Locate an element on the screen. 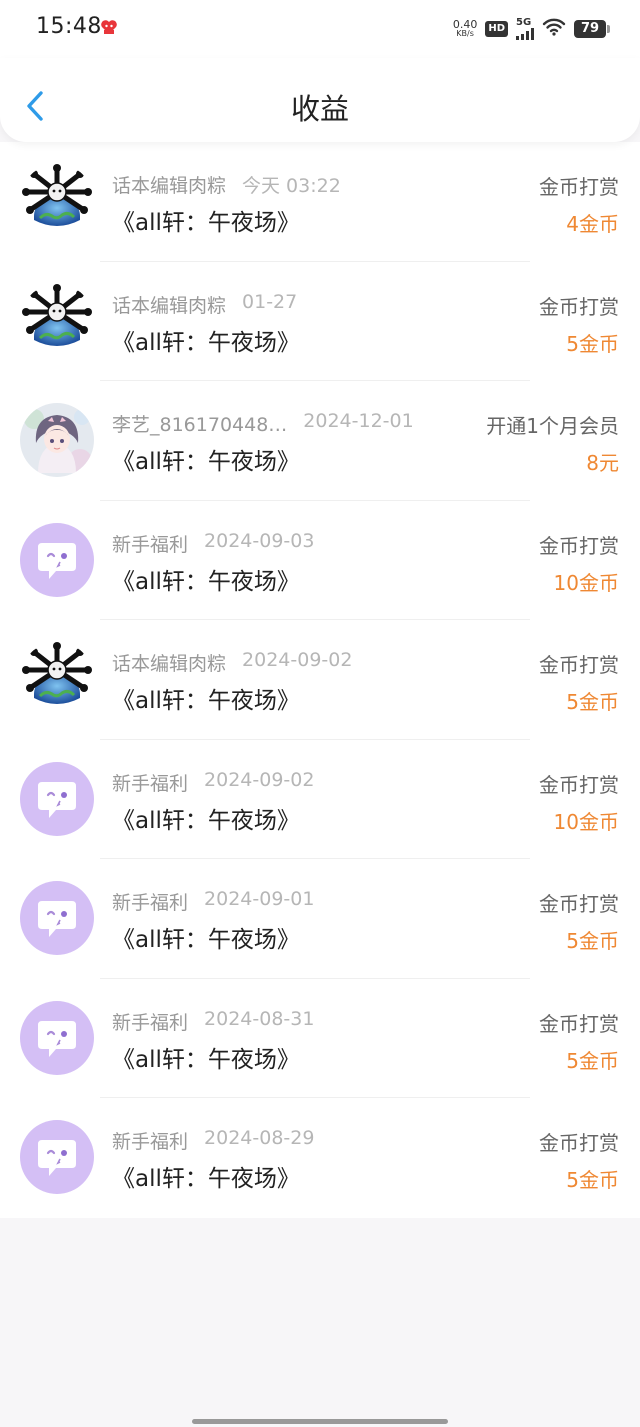 The width and height of the screenshot is (640, 1427). battery-icon: 79 is located at coordinates (592, 29).